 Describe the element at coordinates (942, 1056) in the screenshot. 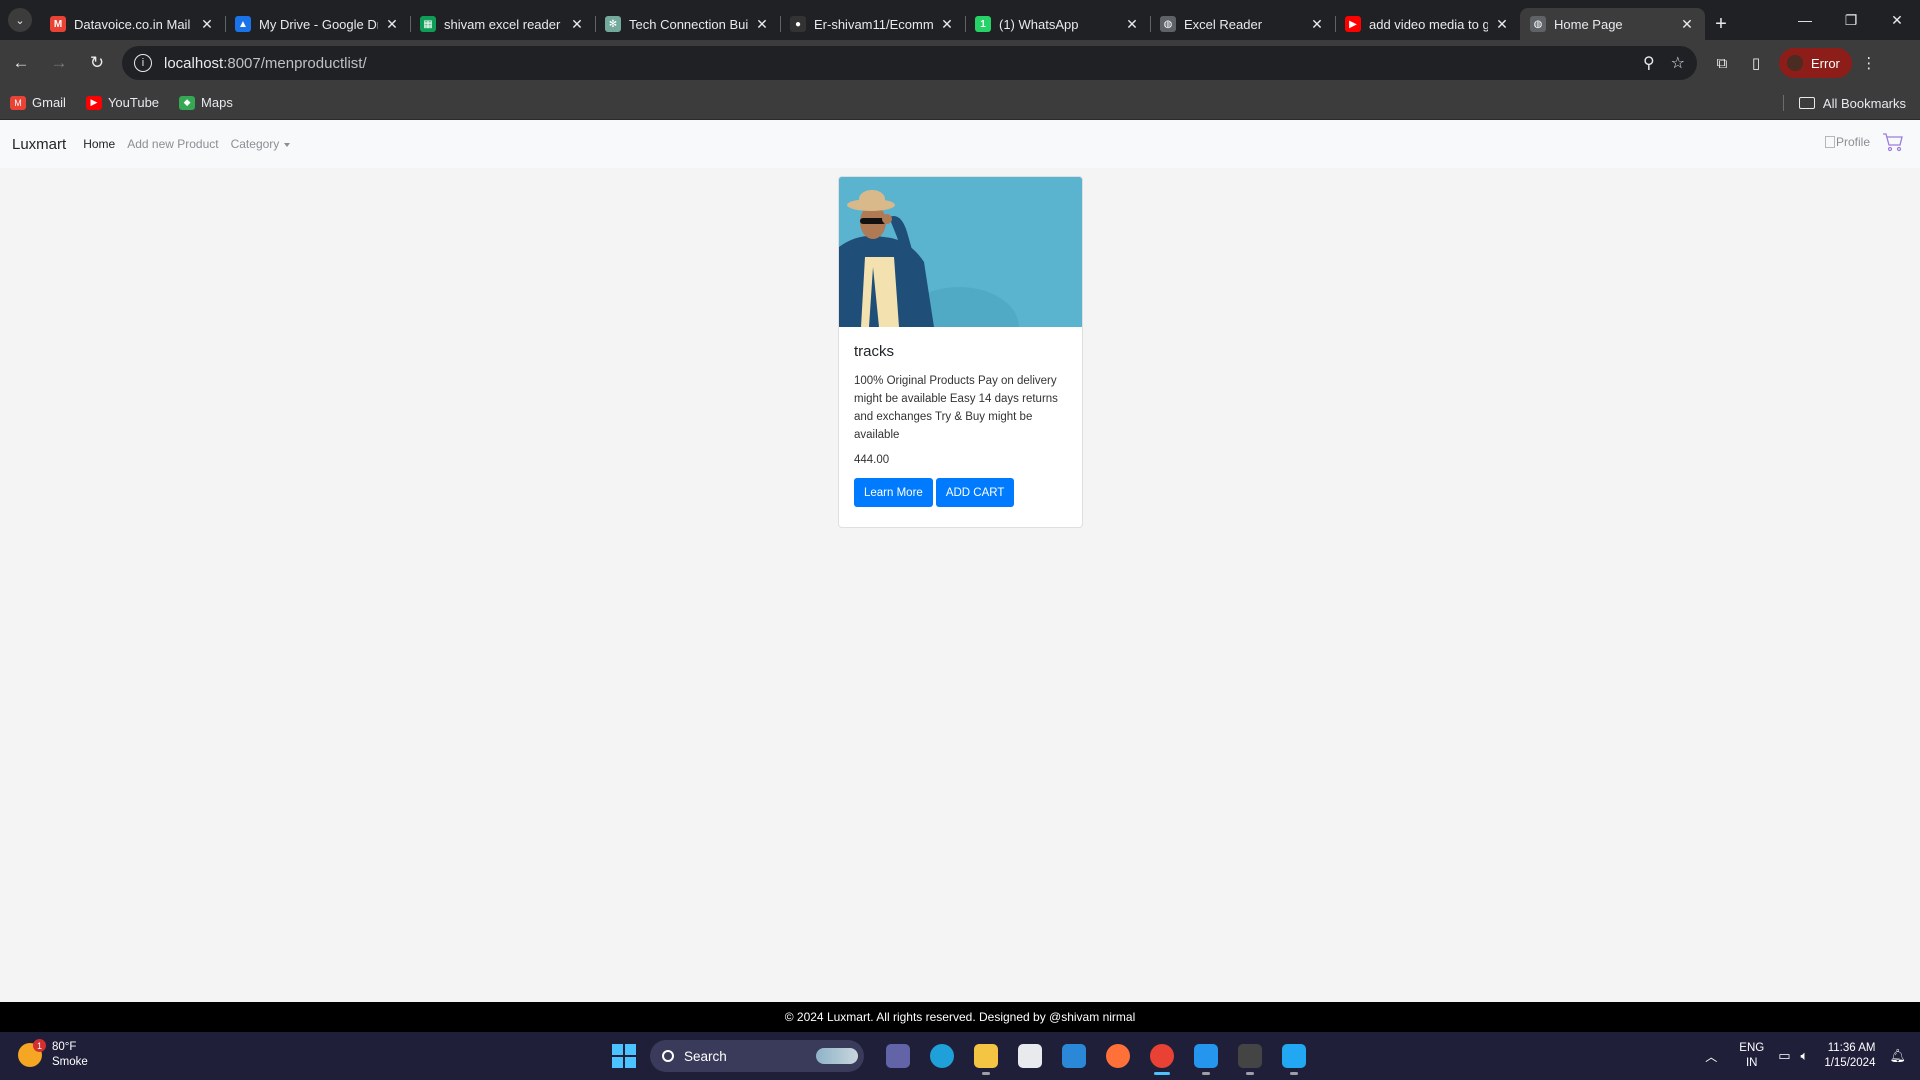

I see `edge-icon` at that location.